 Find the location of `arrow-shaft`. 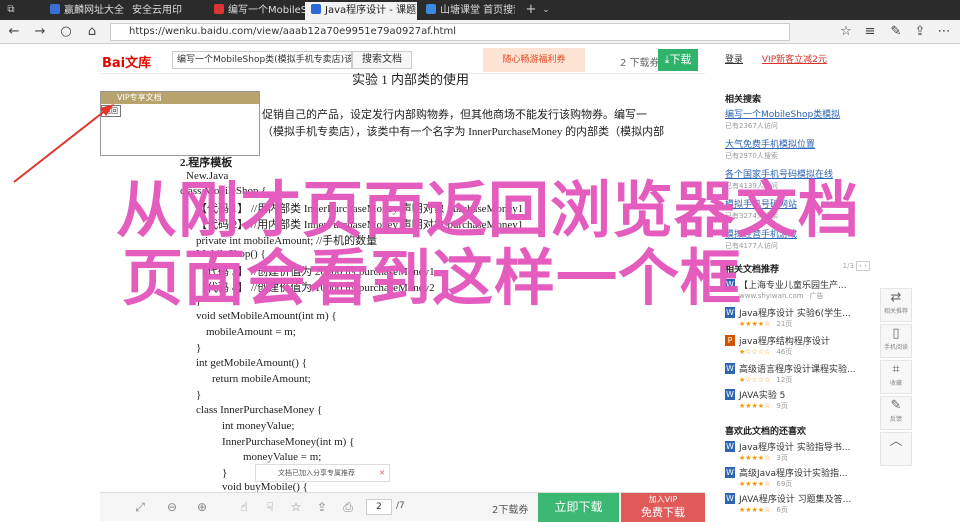

arrow-shaft is located at coordinates (60, 146).